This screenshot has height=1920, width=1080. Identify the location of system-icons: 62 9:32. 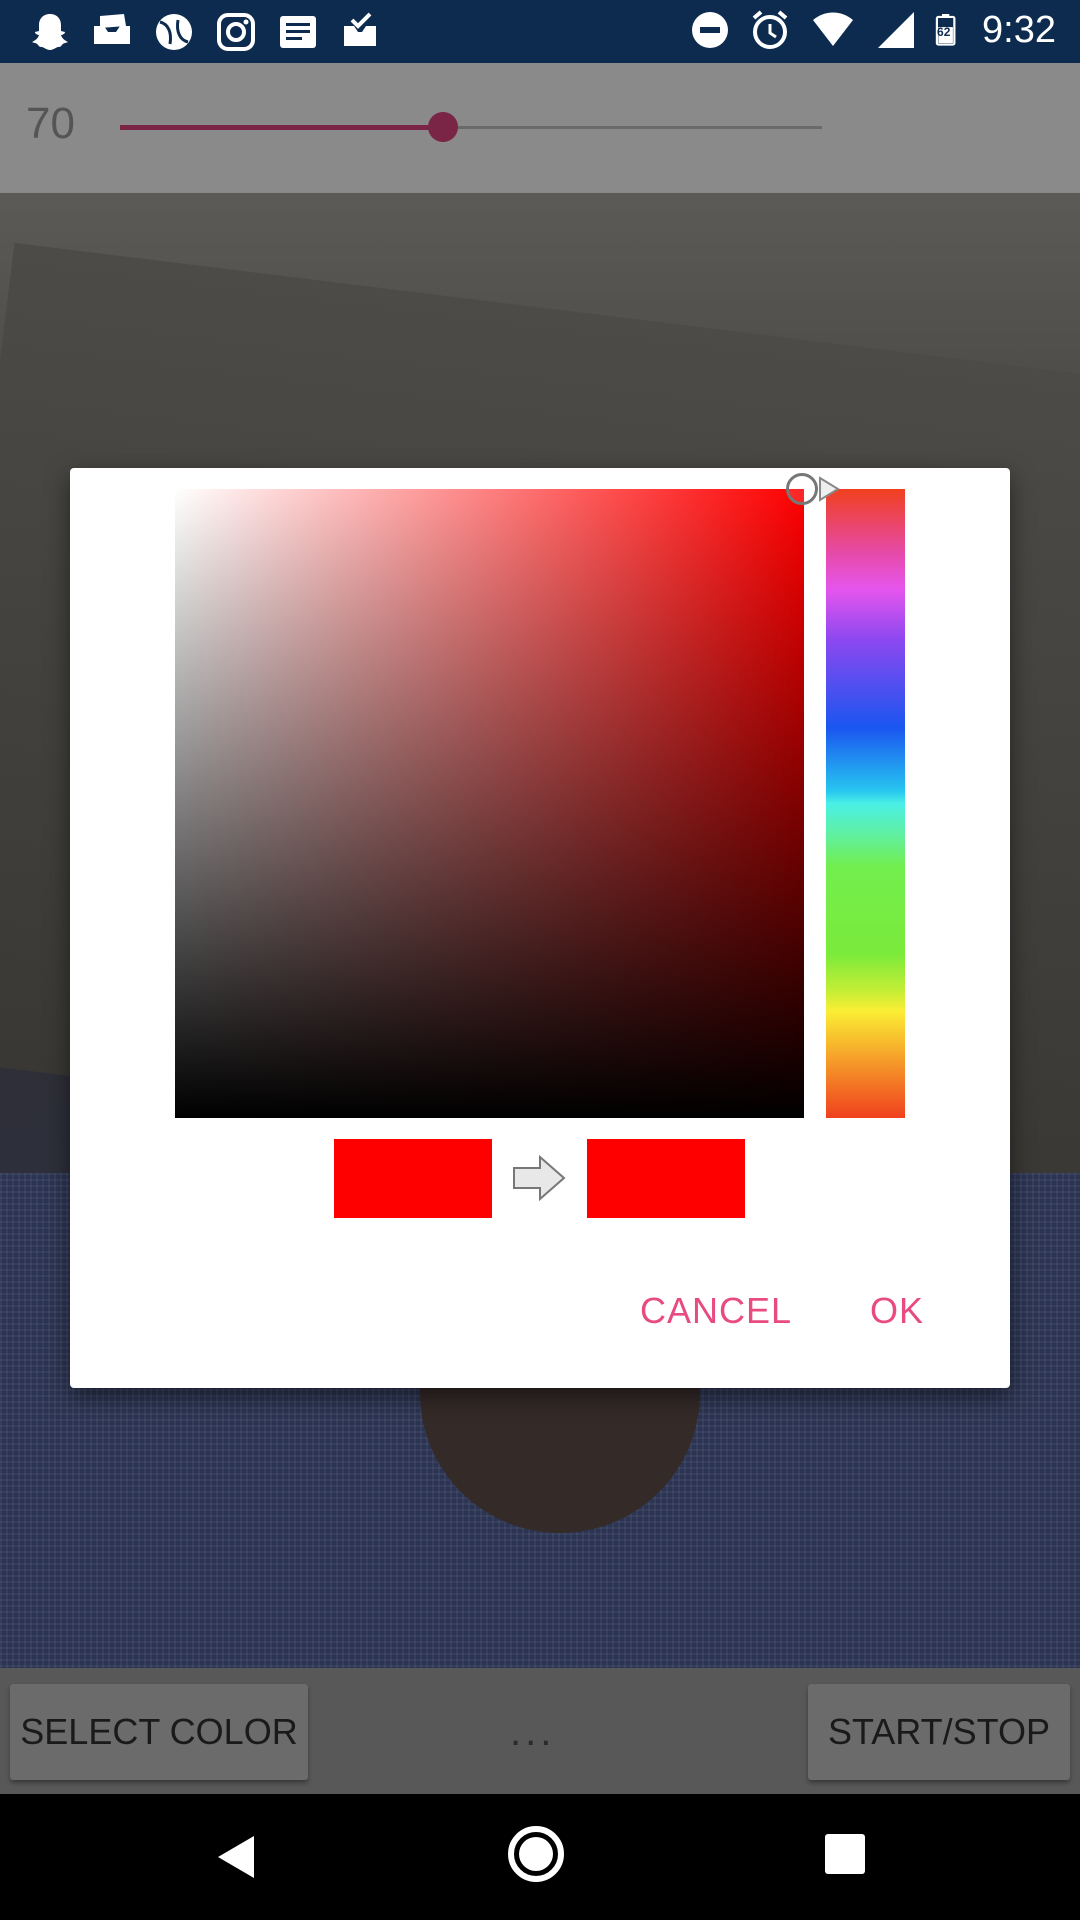
(872, 30).